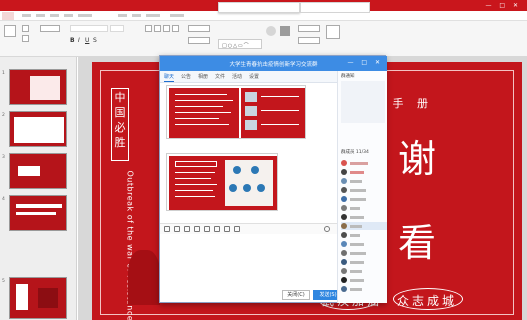  I want to click on more-icon, so click(237, 229).